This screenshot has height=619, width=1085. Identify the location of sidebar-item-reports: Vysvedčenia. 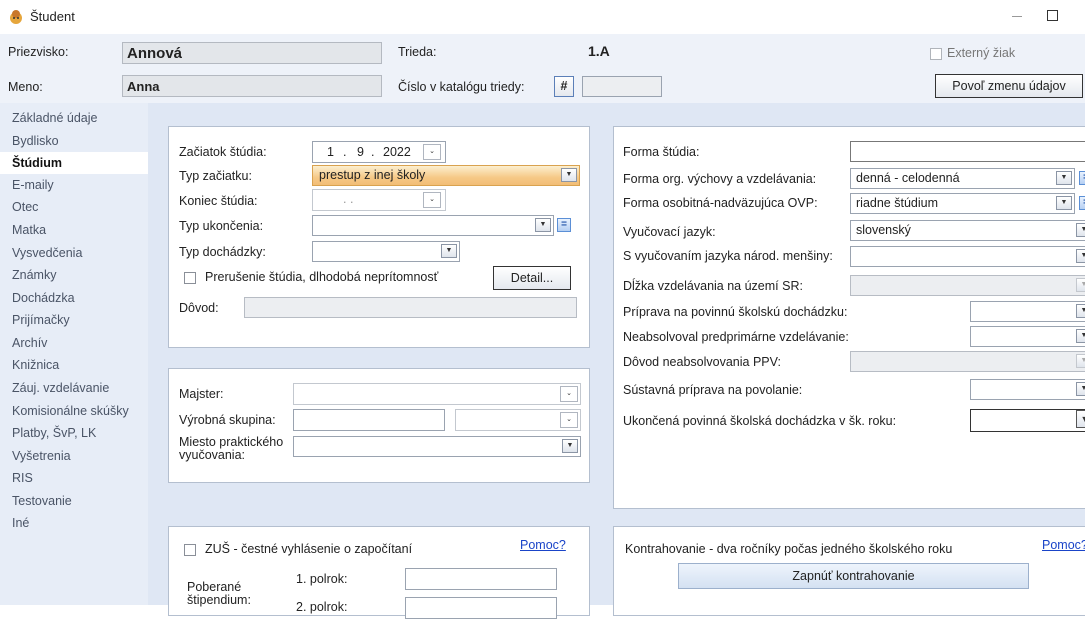
(47, 253).